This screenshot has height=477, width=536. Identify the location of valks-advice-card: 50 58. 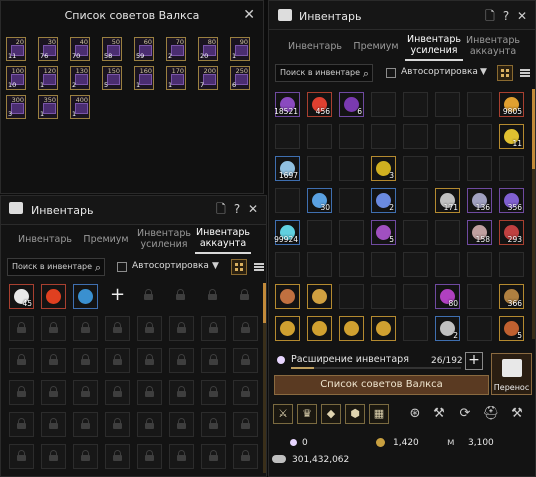
(112, 49).